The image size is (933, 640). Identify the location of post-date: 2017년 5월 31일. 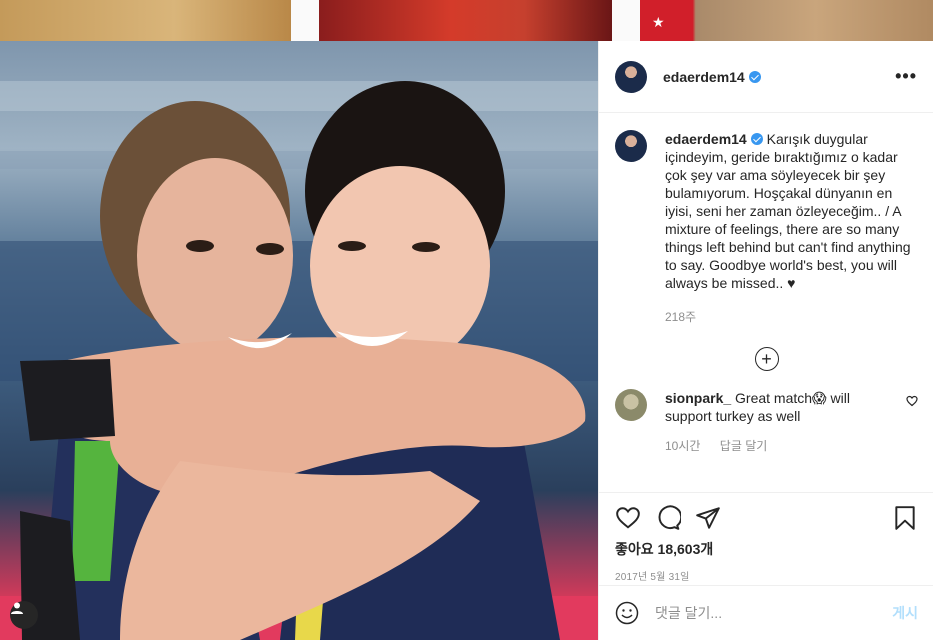
(652, 577).